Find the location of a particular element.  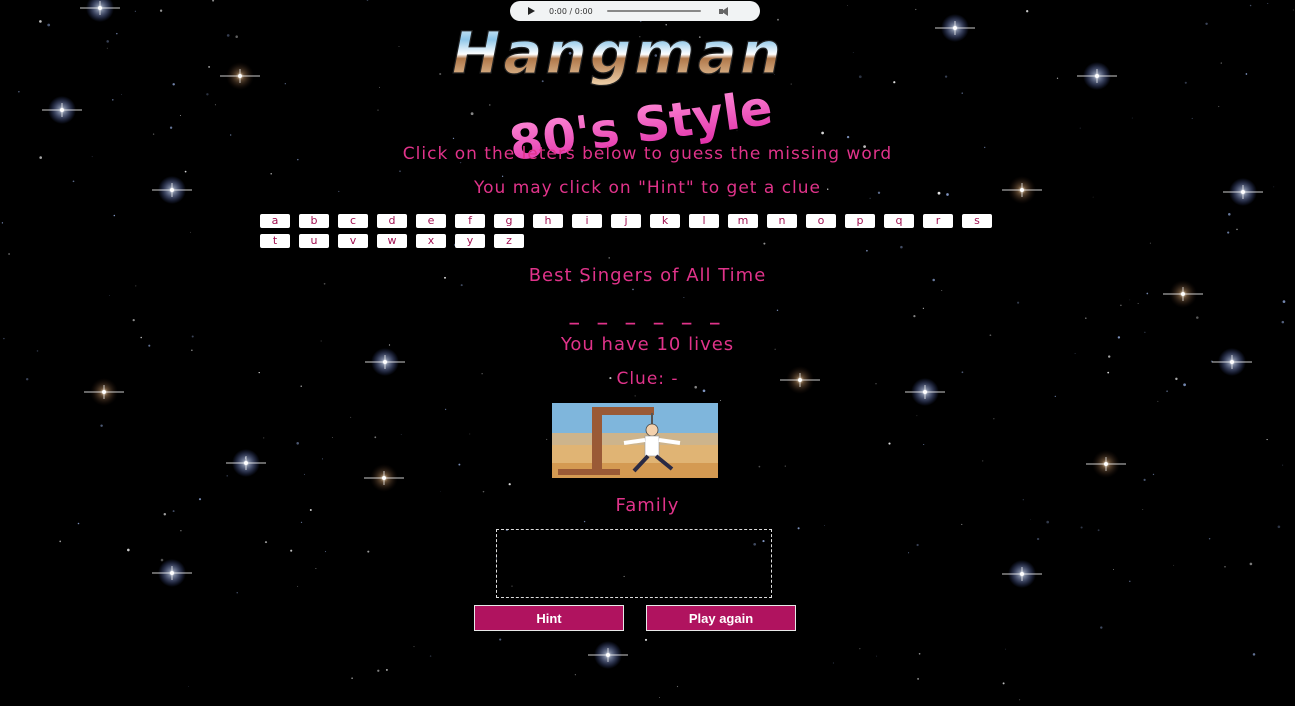

letter-button-m: m is located at coordinates (743, 221).